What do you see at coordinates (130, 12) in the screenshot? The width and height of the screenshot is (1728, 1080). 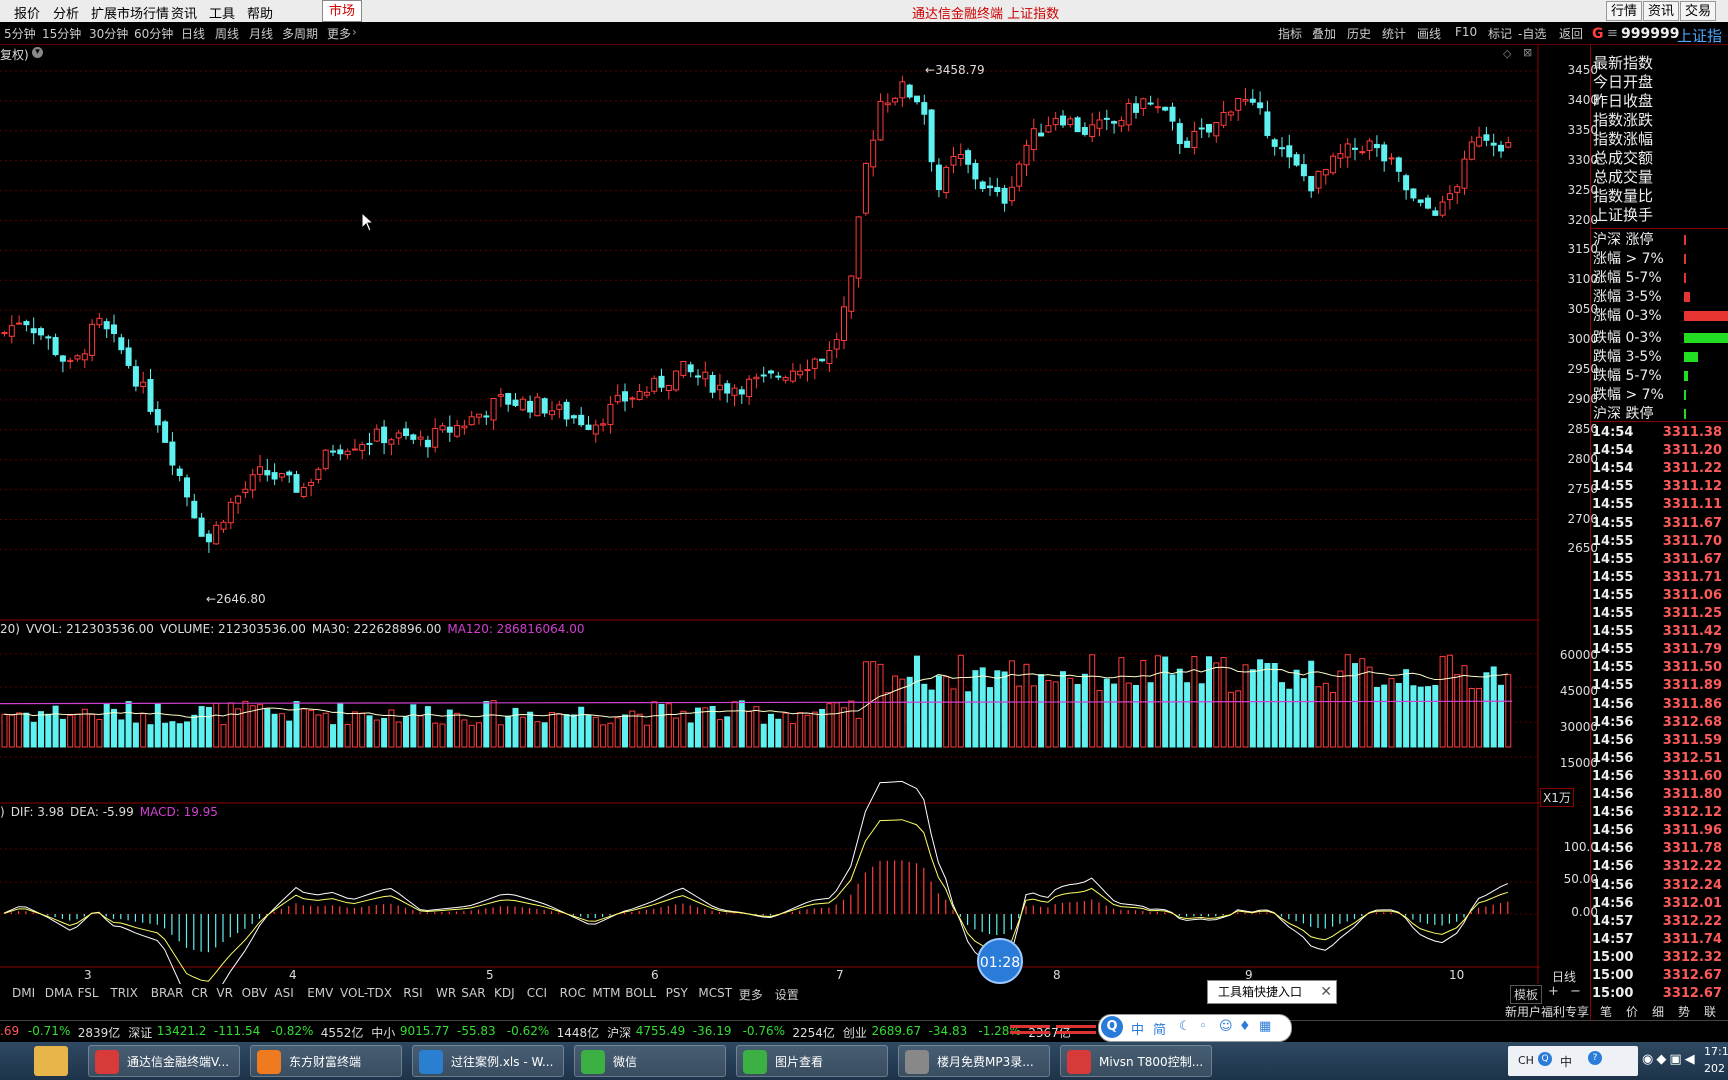 I see `menu-extended-market: 扩展市场行情` at bounding box center [130, 12].